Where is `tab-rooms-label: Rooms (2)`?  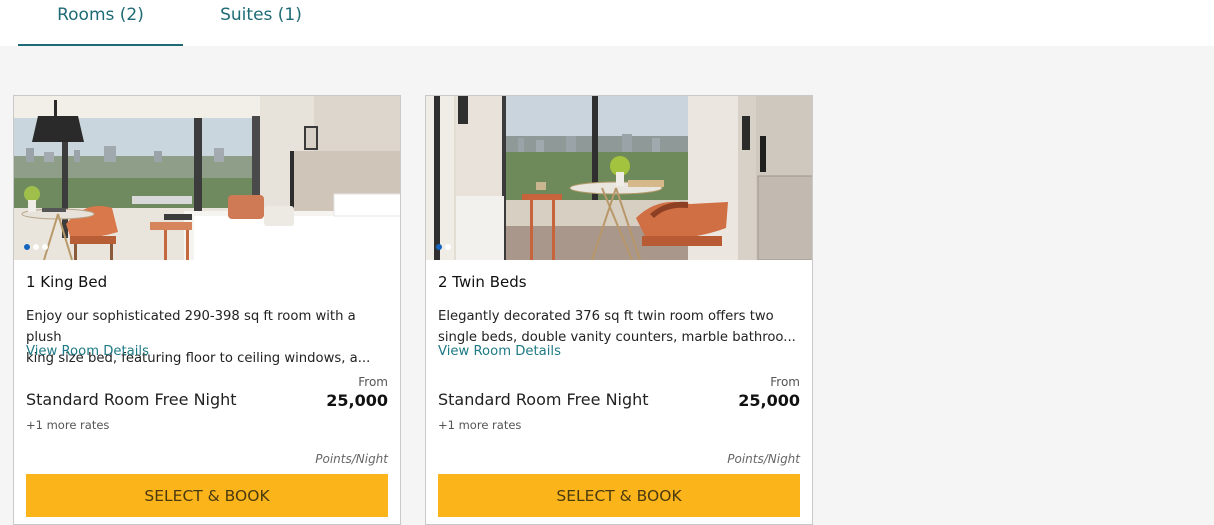
tab-rooms-label: Rooms (2) is located at coordinates (100, 15).